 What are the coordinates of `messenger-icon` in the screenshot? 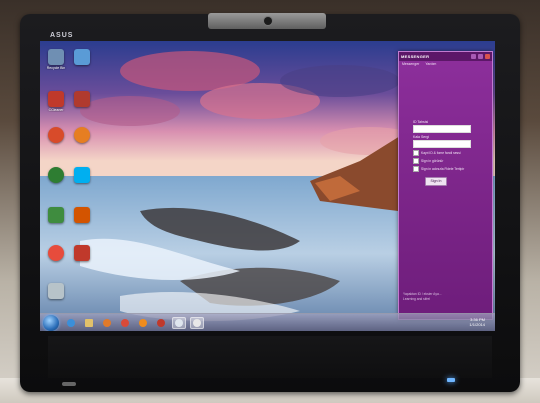 It's located at (197, 323).